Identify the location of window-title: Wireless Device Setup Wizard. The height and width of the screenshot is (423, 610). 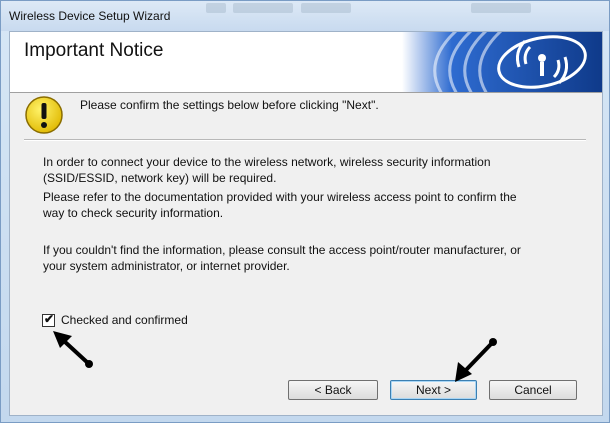
(90, 16).